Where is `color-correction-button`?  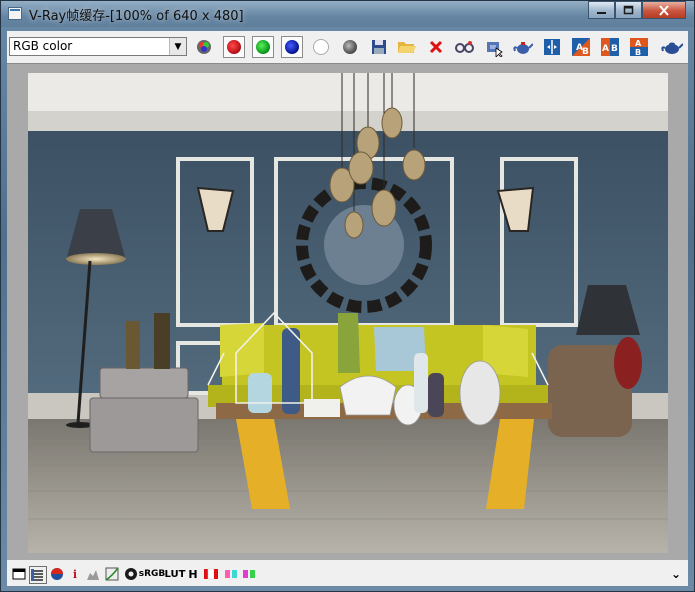 color-correction-button is located at coordinates (57, 574).